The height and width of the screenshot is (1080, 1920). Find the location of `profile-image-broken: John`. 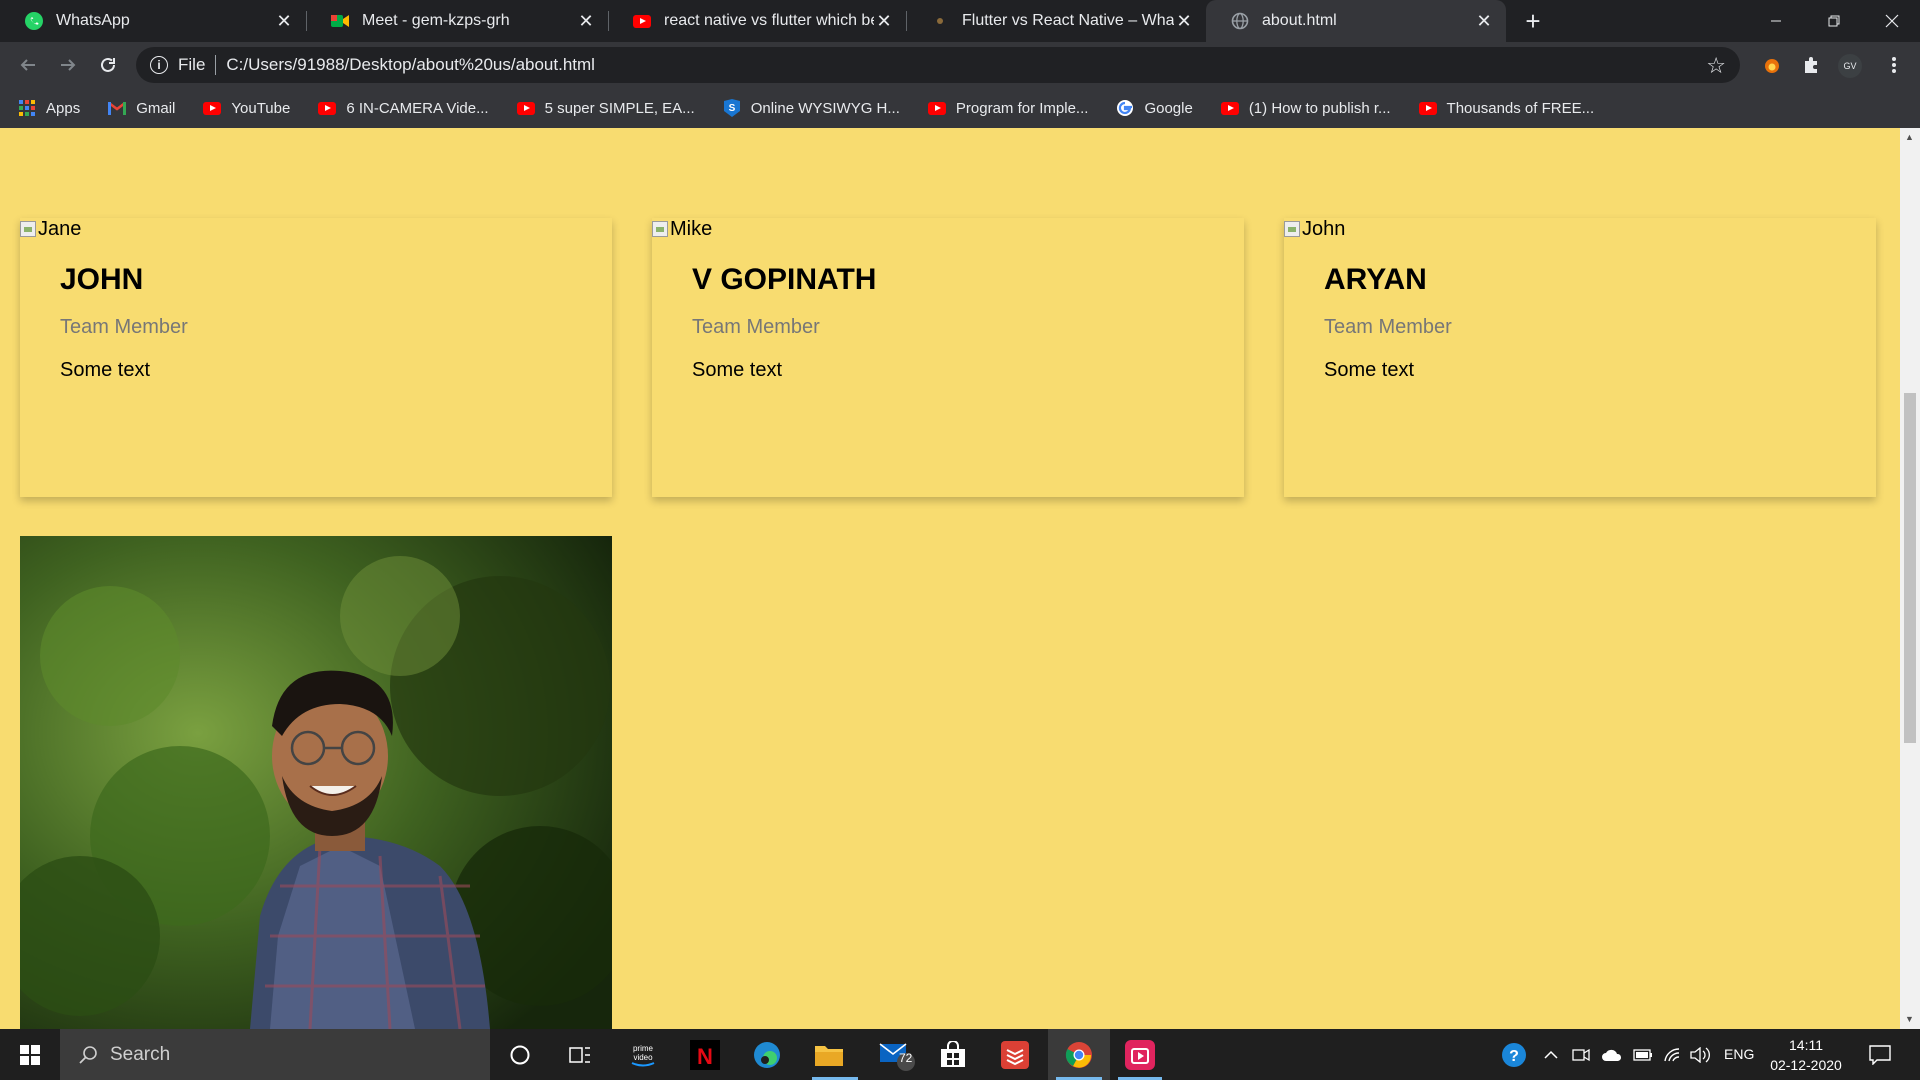

profile-image-broken: John is located at coordinates (1580, 229).